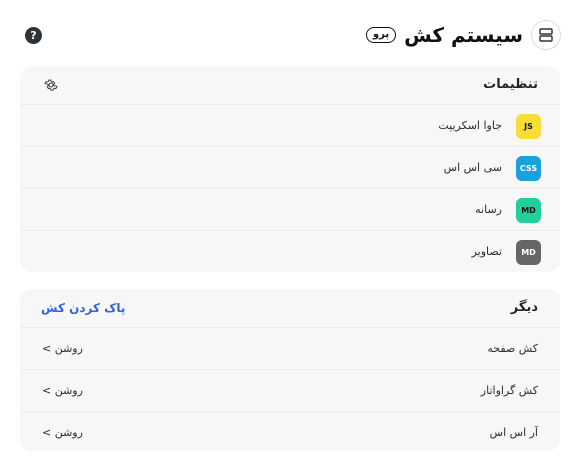 This screenshot has width=580, height=467. Describe the element at coordinates (513, 432) in the screenshot. I see `row-label: آر اس اس` at that location.